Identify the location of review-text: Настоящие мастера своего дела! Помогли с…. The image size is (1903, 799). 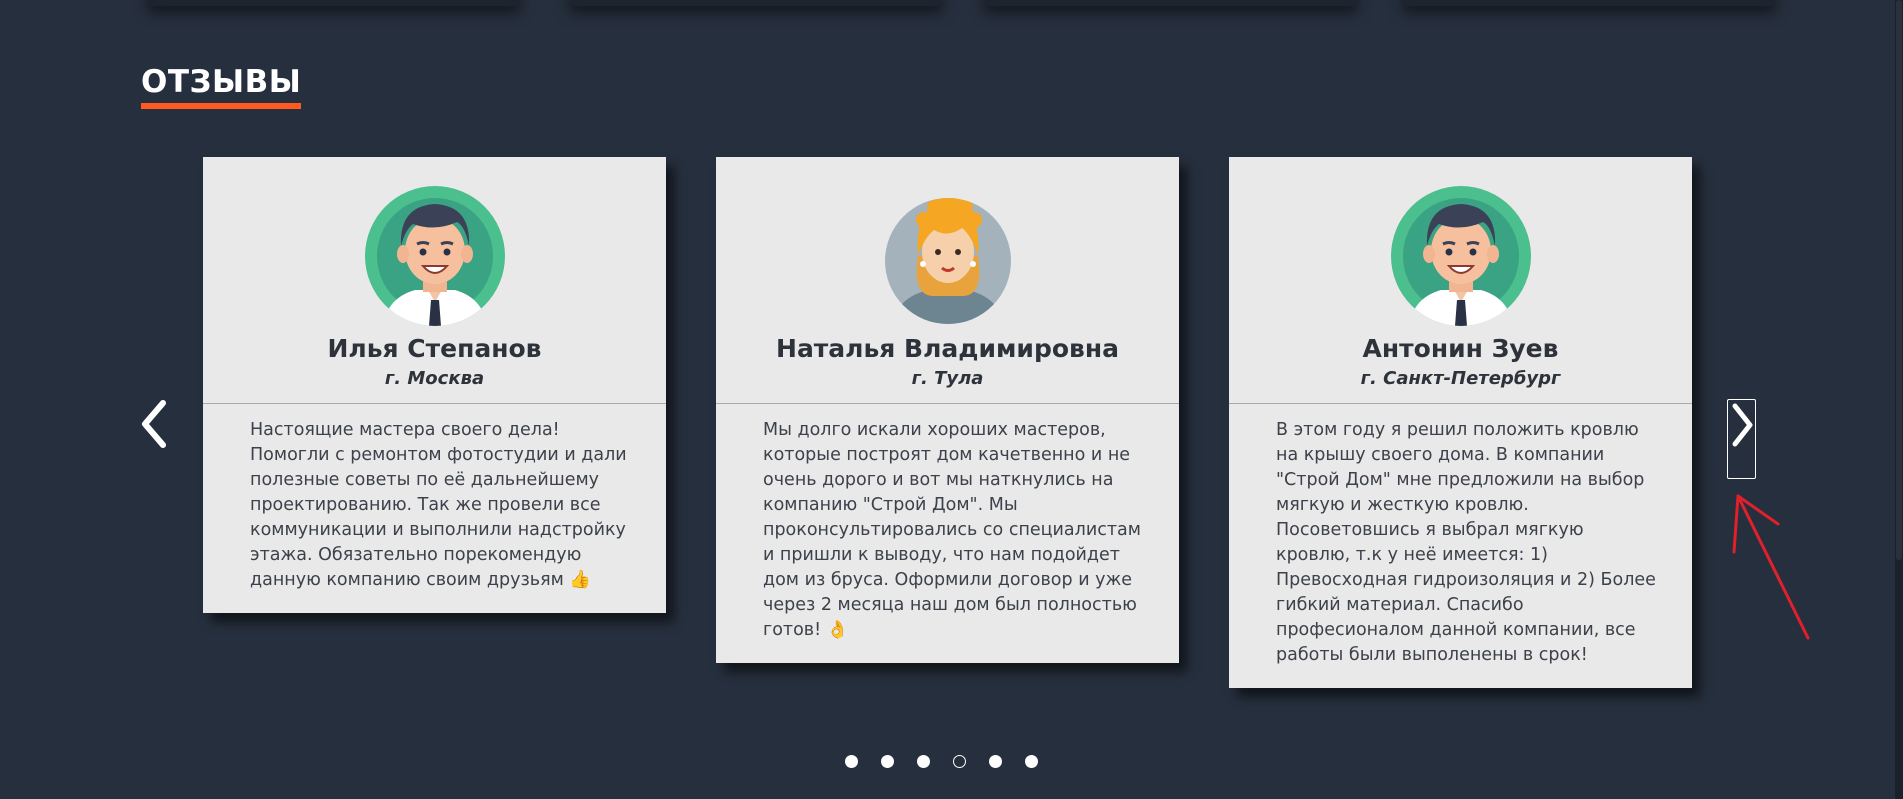
(438, 505).